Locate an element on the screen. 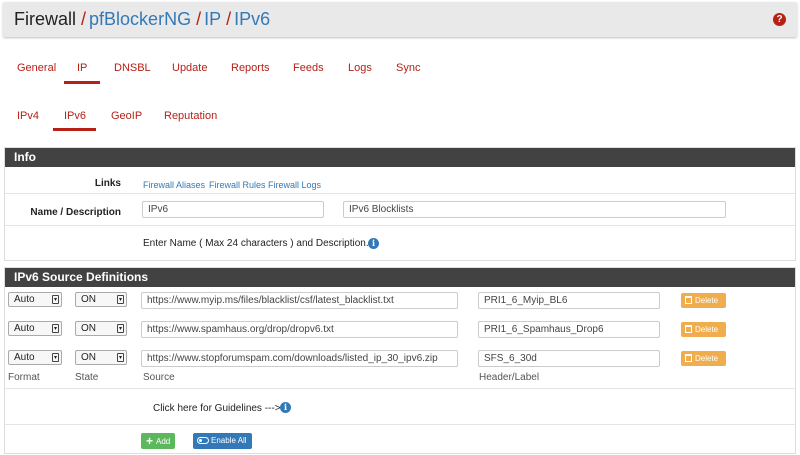 The height and width of the screenshot is (455, 800). page-header: Firewall / pfBlockerNG / IP / IPv6 ? is located at coordinates (400, 19).